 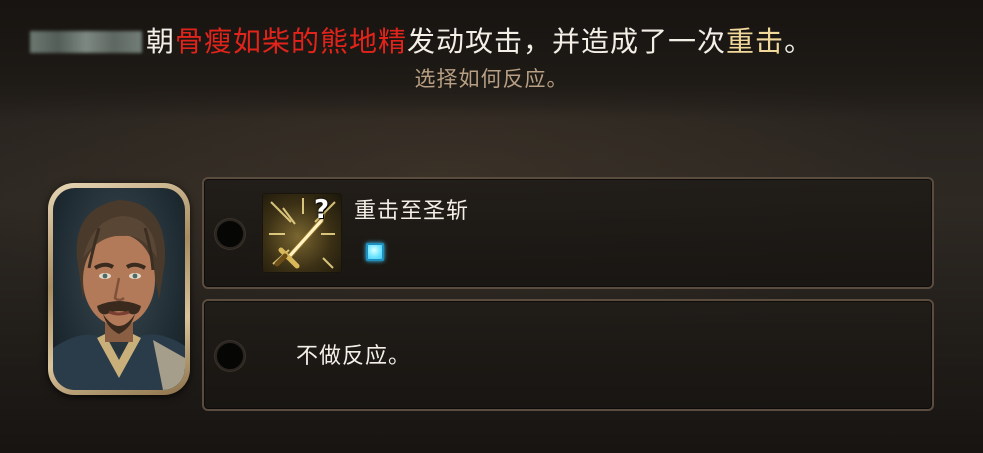 I want to click on character-portrait-frame, so click(x=119, y=289).